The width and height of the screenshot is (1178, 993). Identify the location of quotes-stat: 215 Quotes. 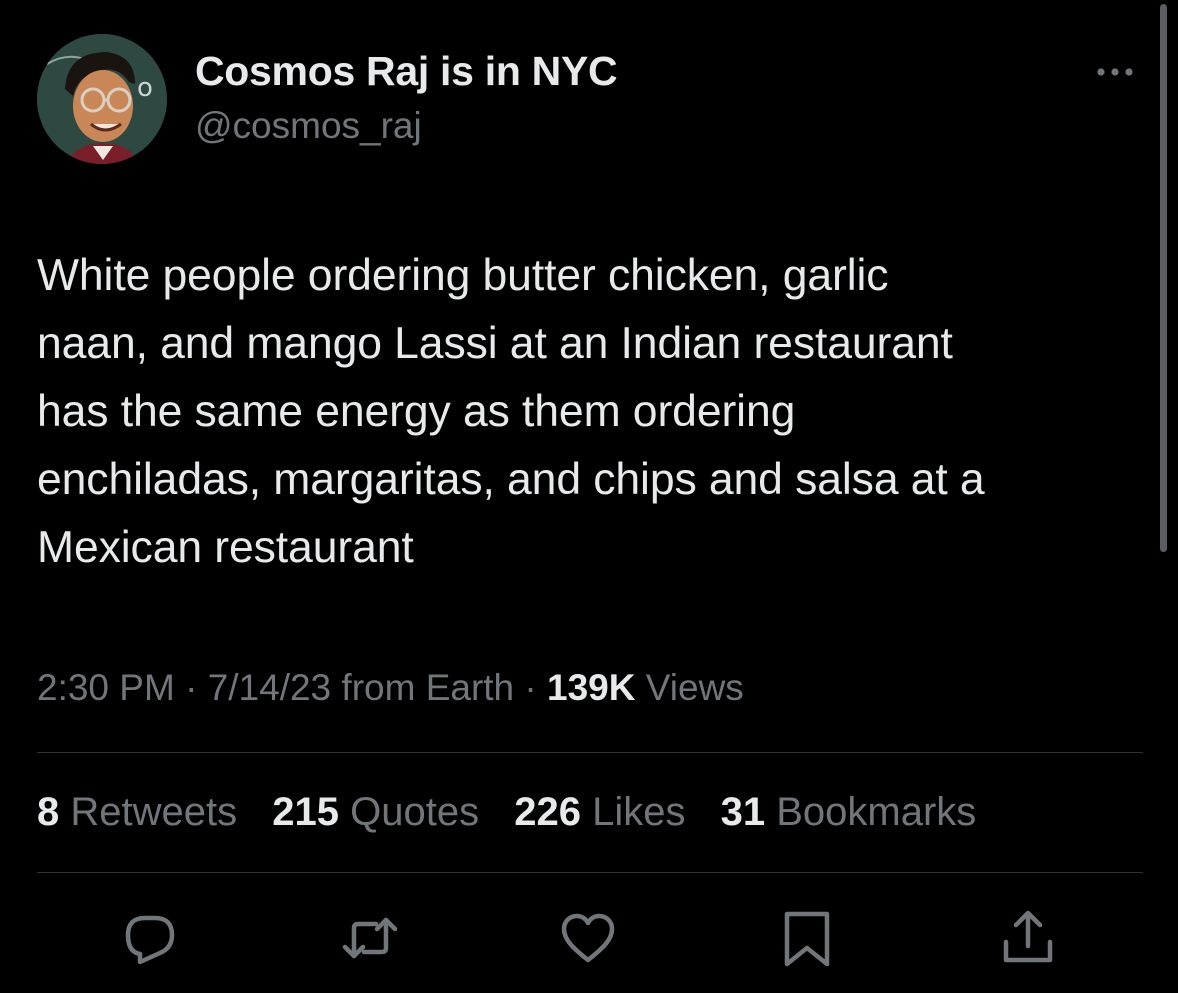
(375, 812).